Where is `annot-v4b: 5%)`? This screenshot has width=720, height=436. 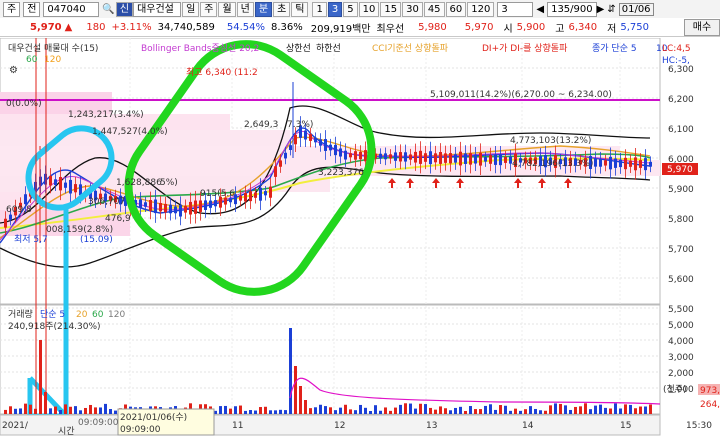 annot-v4b: 5%) is located at coordinates (169, 183).